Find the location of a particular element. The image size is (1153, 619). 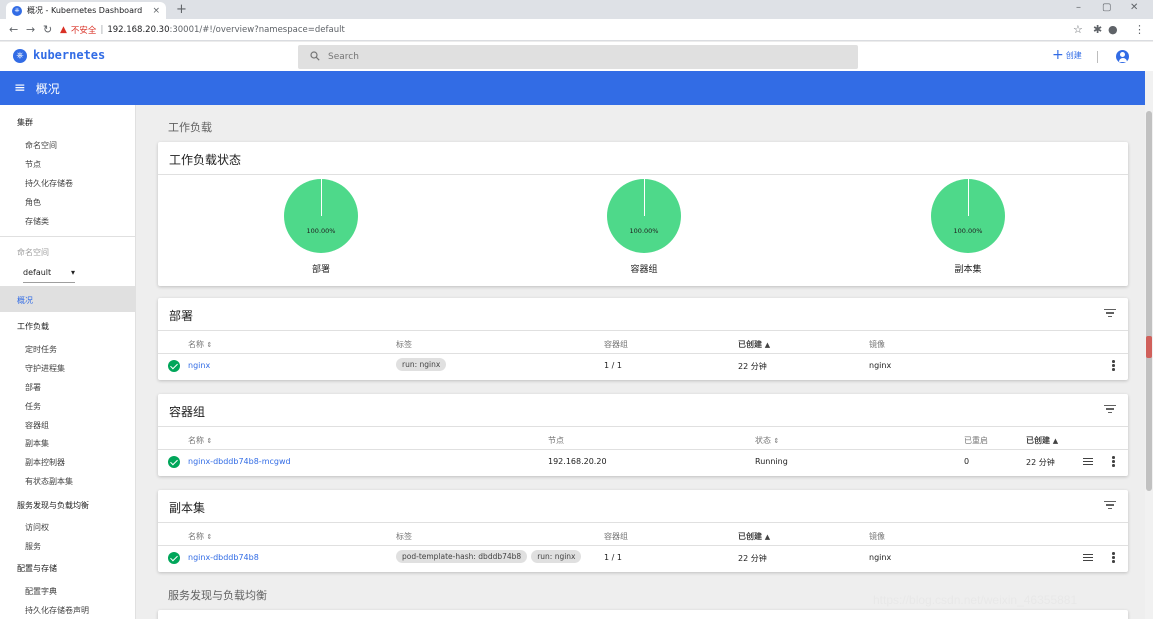

pie-label: 容器组 is located at coordinates (644, 270).